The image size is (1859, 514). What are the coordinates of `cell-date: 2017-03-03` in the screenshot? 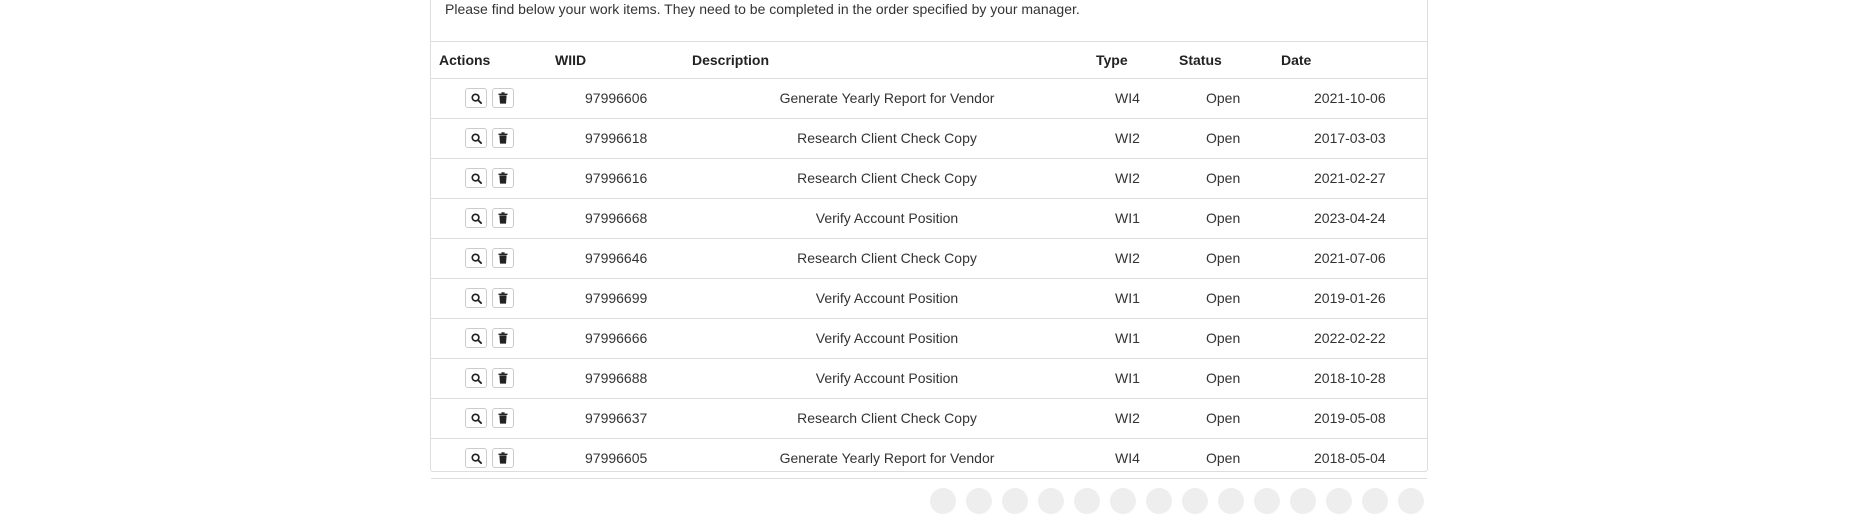 It's located at (1350, 138).